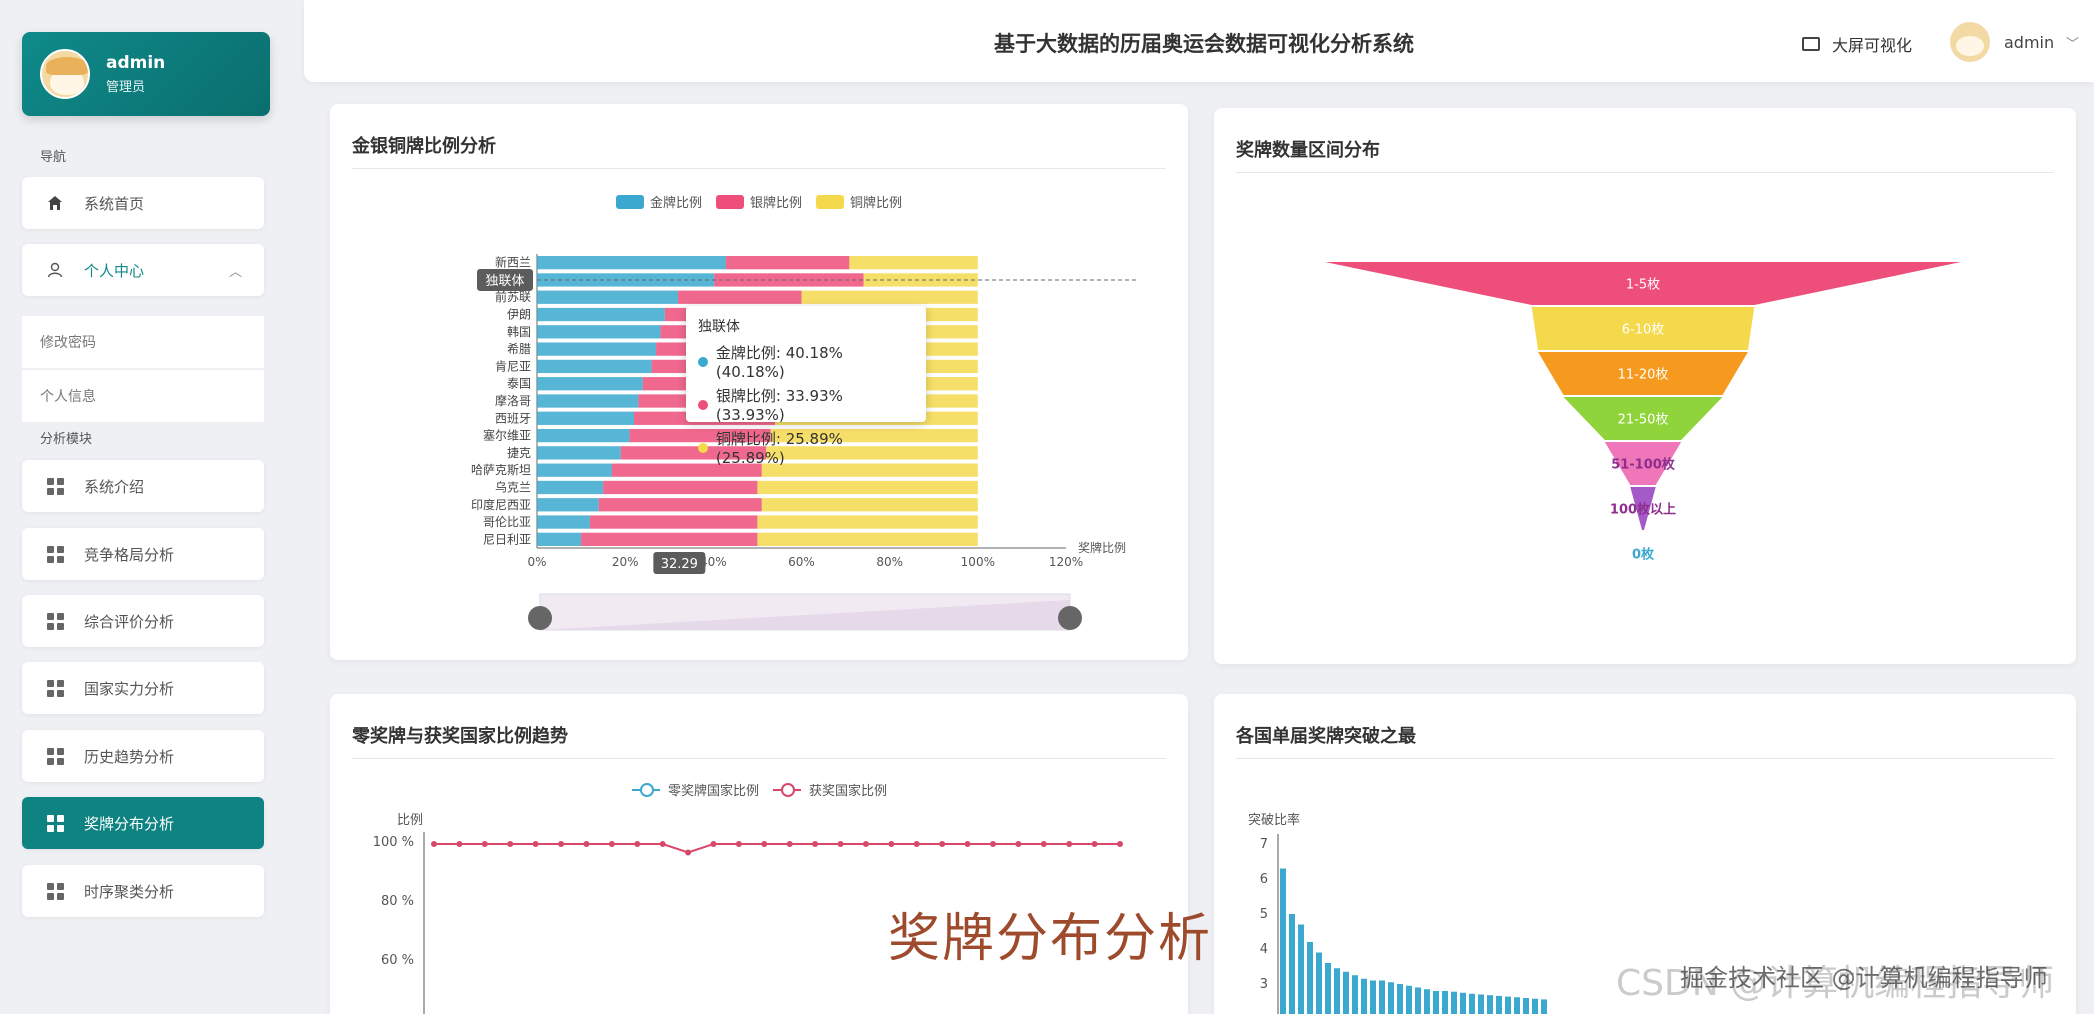 The height and width of the screenshot is (1014, 2094). I want to click on user-avatar, so click(65, 74).